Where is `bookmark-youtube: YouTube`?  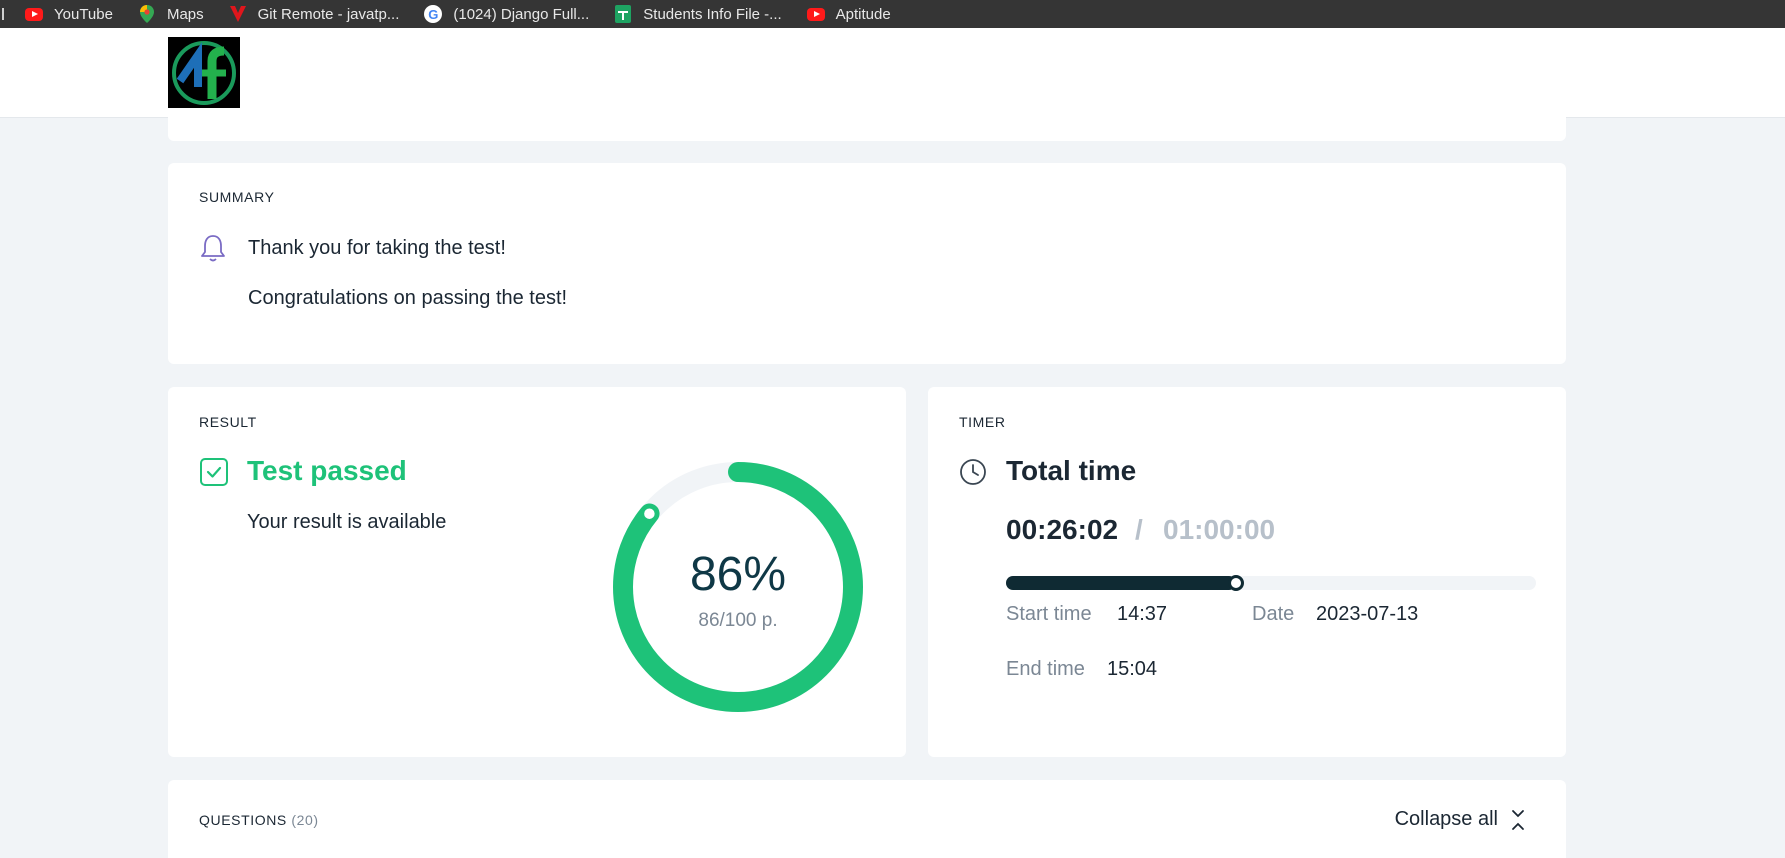 bookmark-youtube: YouTube is located at coordinates (68, 14).